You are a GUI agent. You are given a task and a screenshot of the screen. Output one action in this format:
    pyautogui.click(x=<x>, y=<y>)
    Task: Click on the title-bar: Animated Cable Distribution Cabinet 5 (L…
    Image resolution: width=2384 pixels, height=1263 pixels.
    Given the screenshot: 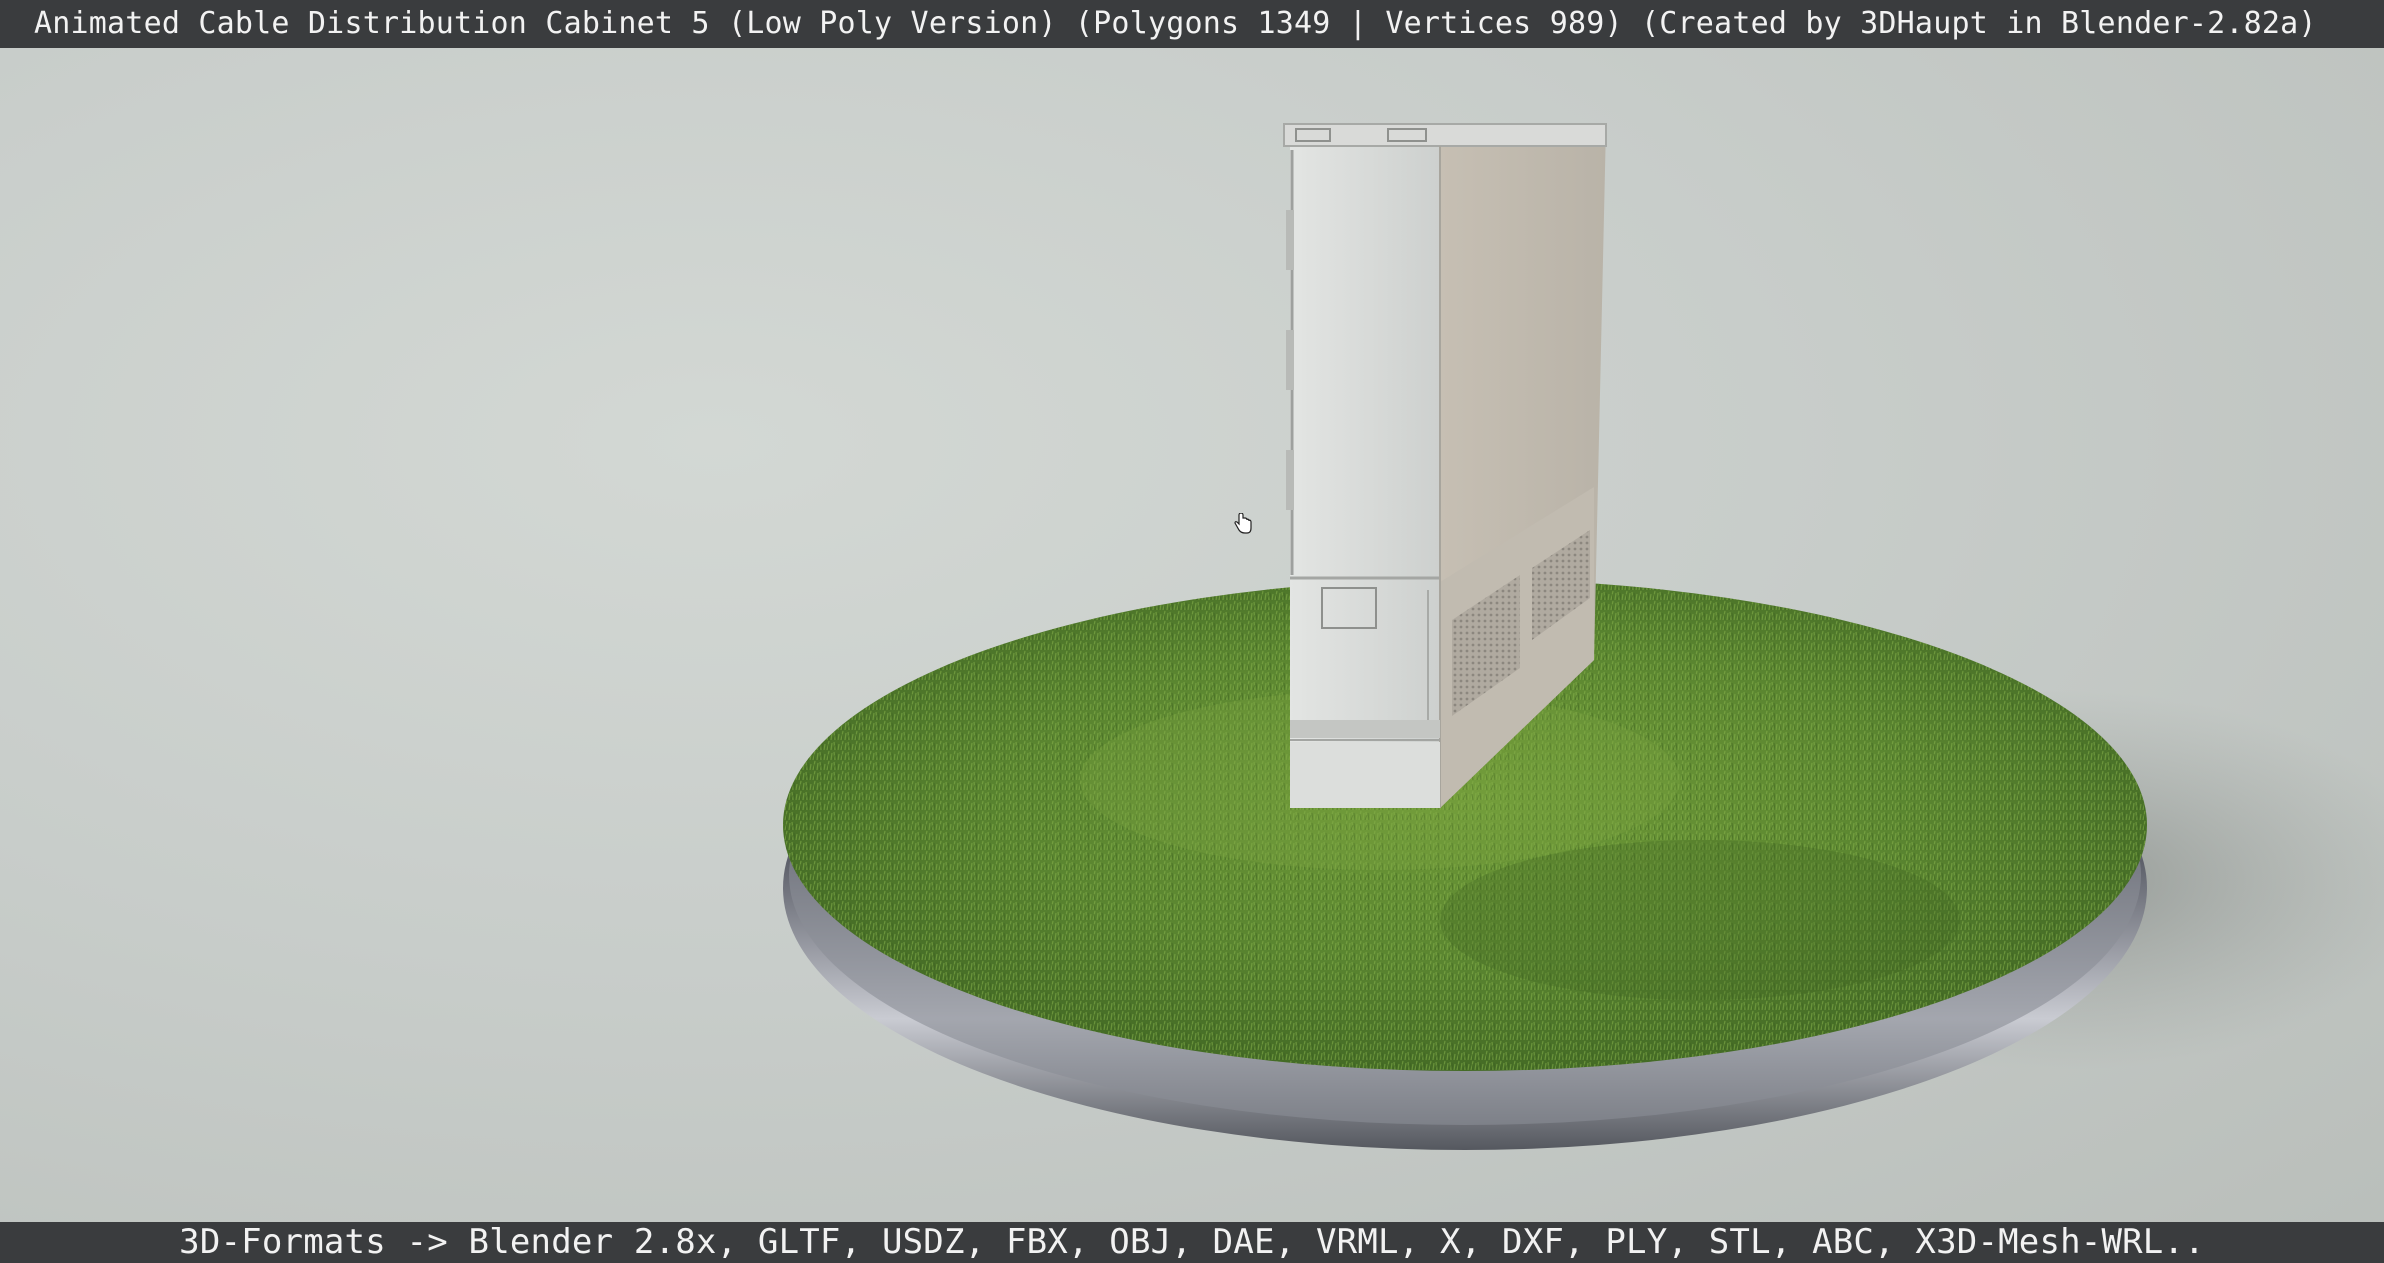 What is the action you would take?
    pyautogui.click(x=1192, y=24)
    